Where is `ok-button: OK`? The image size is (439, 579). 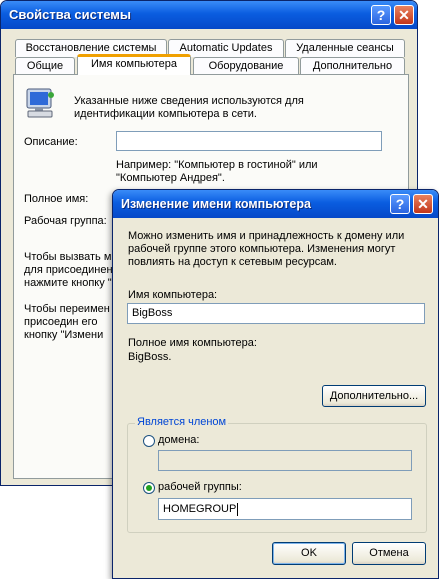 ok-button: OK is located at coordinates (309, 553).